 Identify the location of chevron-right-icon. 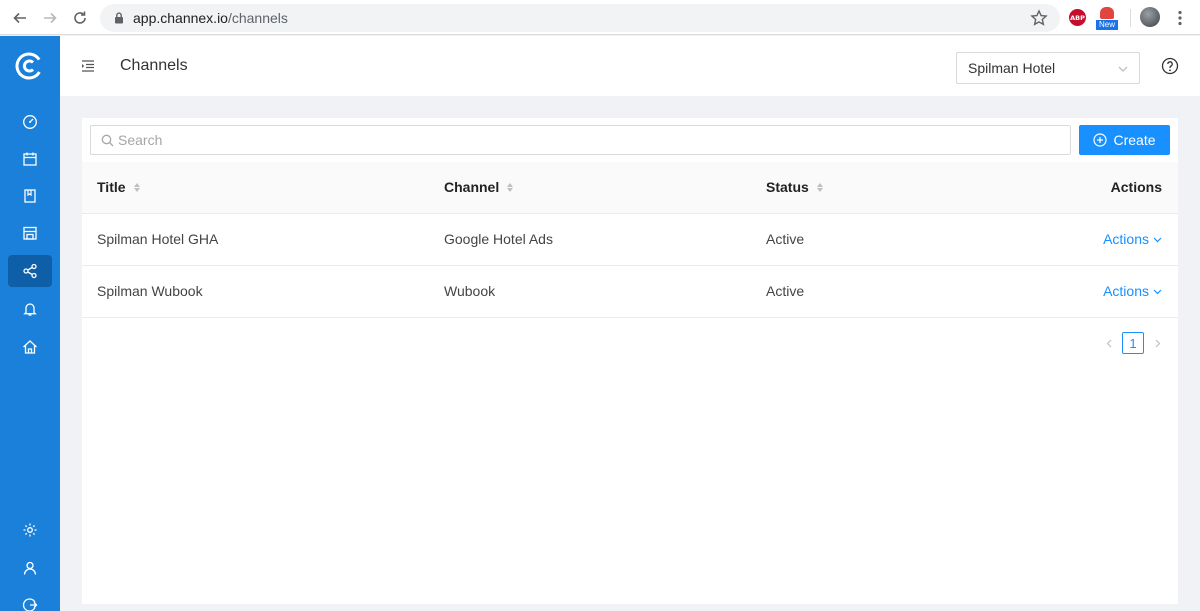
(1157, 343).